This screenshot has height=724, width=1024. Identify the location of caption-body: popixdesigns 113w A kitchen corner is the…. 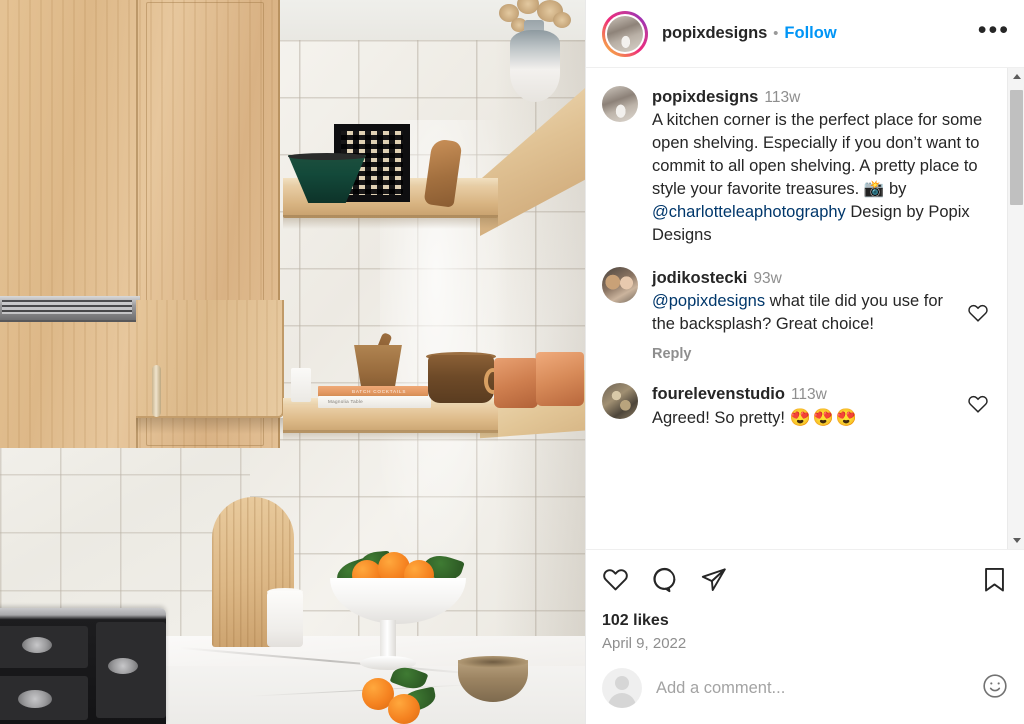
(821, 166).